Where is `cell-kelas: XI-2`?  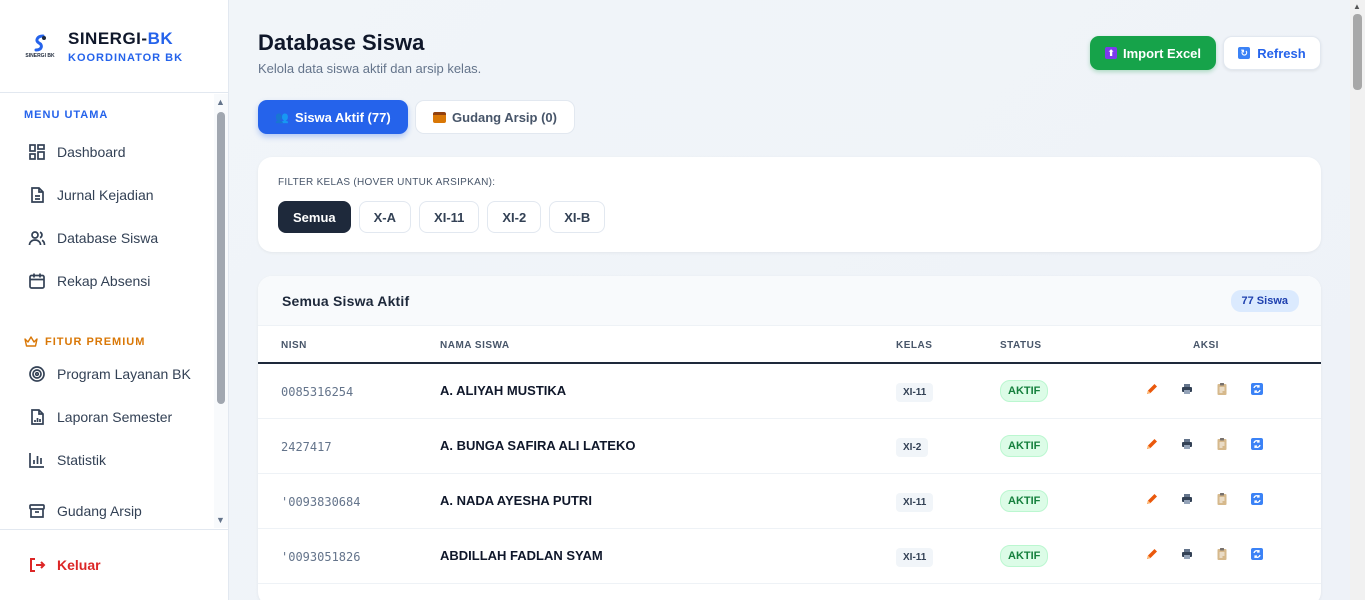 cell-kelas: XI-2 is located at coordinates (912, 447).